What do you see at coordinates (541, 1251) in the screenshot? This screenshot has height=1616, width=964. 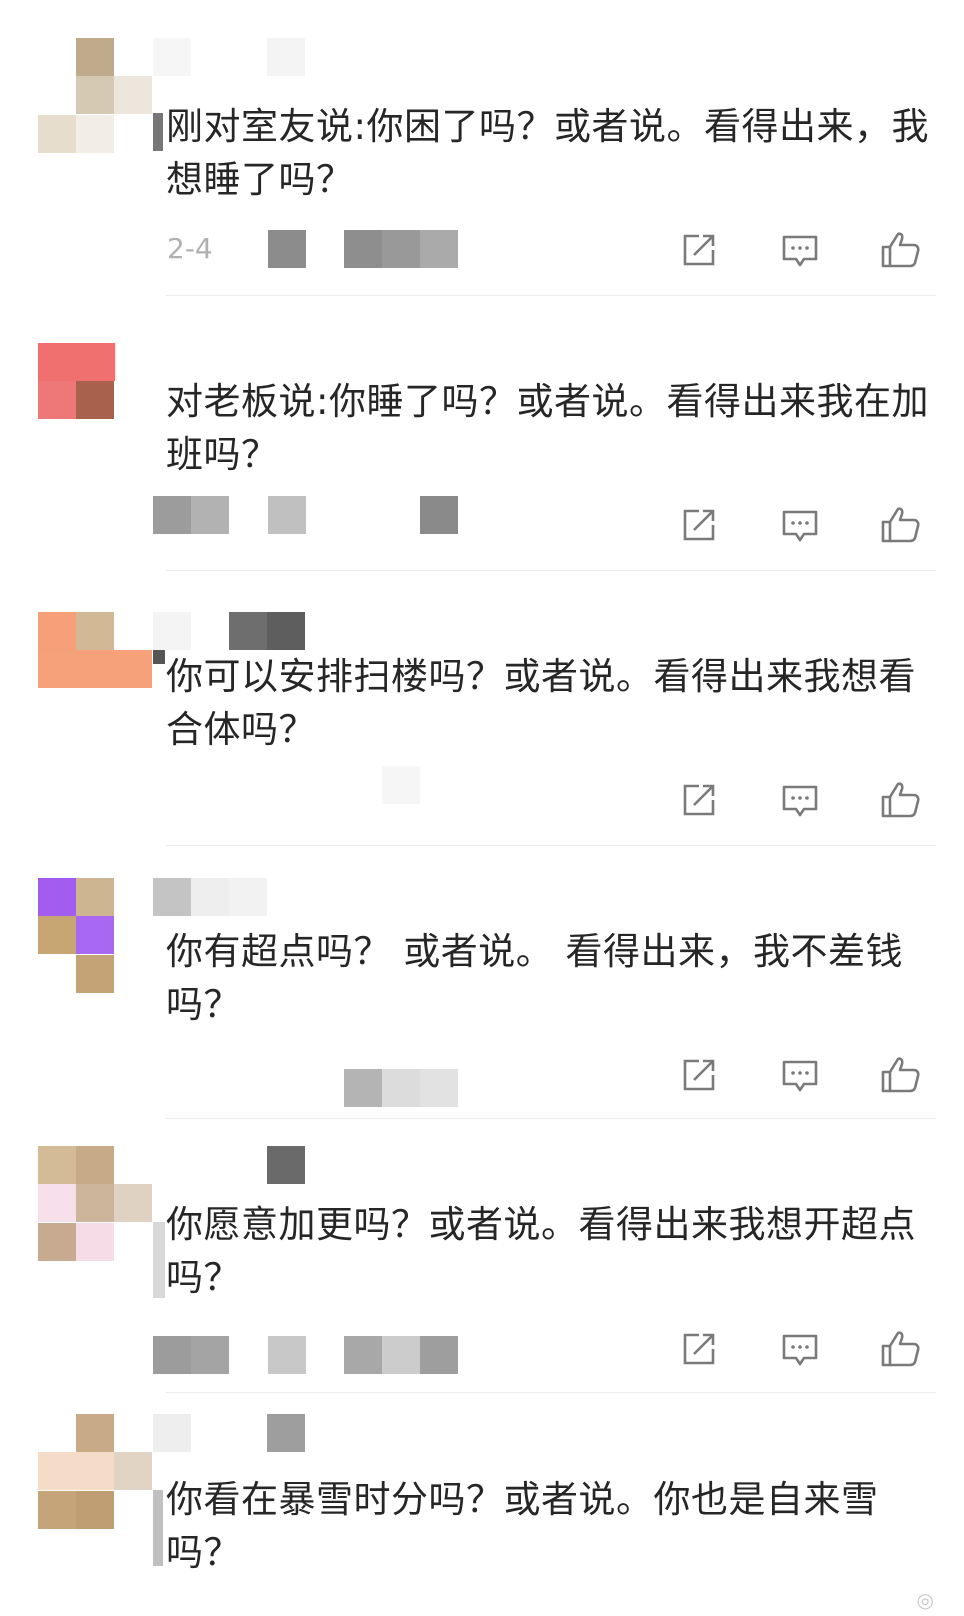 I see `comment-text: 你愿意加更吗？或者说。看得出来我想开超点吗？` at bounding box center [541, 1251].